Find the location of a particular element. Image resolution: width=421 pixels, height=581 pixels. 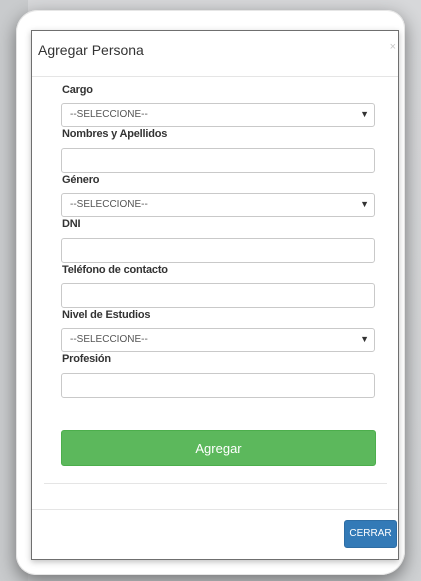

telefono-label: Teléfono de contacto is located at coordinates (115, 270).